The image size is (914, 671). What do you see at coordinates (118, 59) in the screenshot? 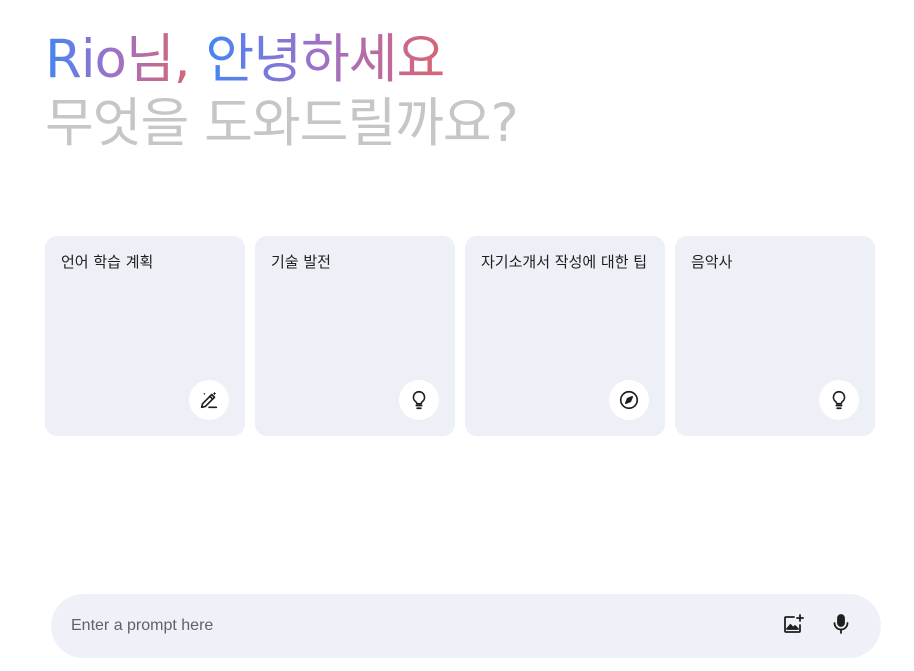
I see `greeting-name: Rio님,` at bounding box center [118, 59].